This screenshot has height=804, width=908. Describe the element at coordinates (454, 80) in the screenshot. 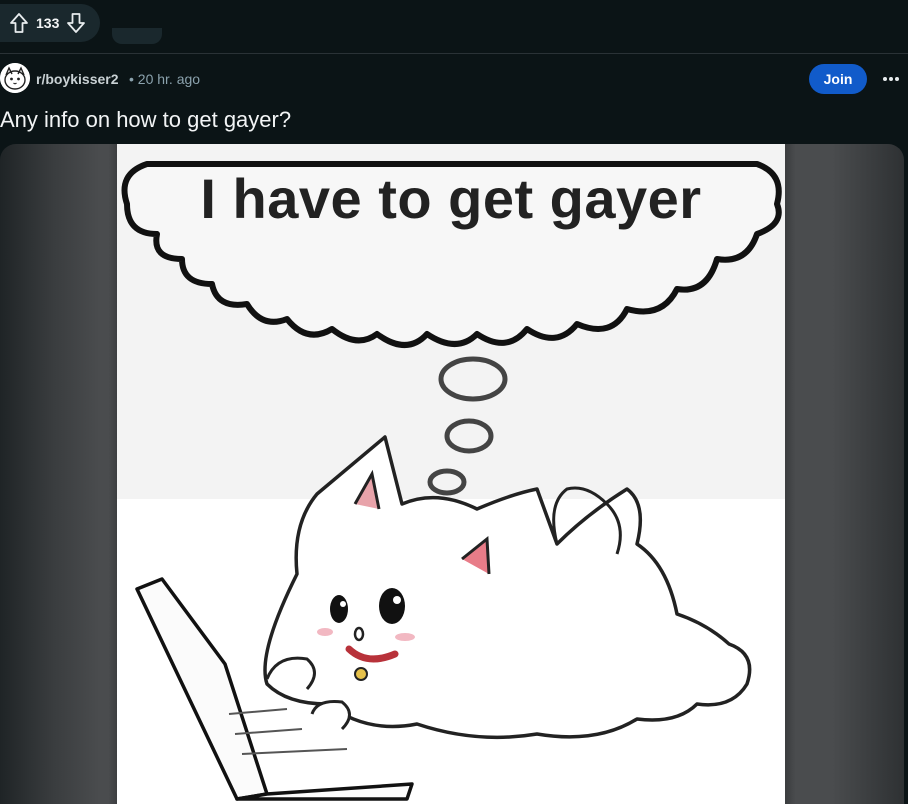

I see `post-header: r/boykisser2 • 20 hr. ago Join` at that location.